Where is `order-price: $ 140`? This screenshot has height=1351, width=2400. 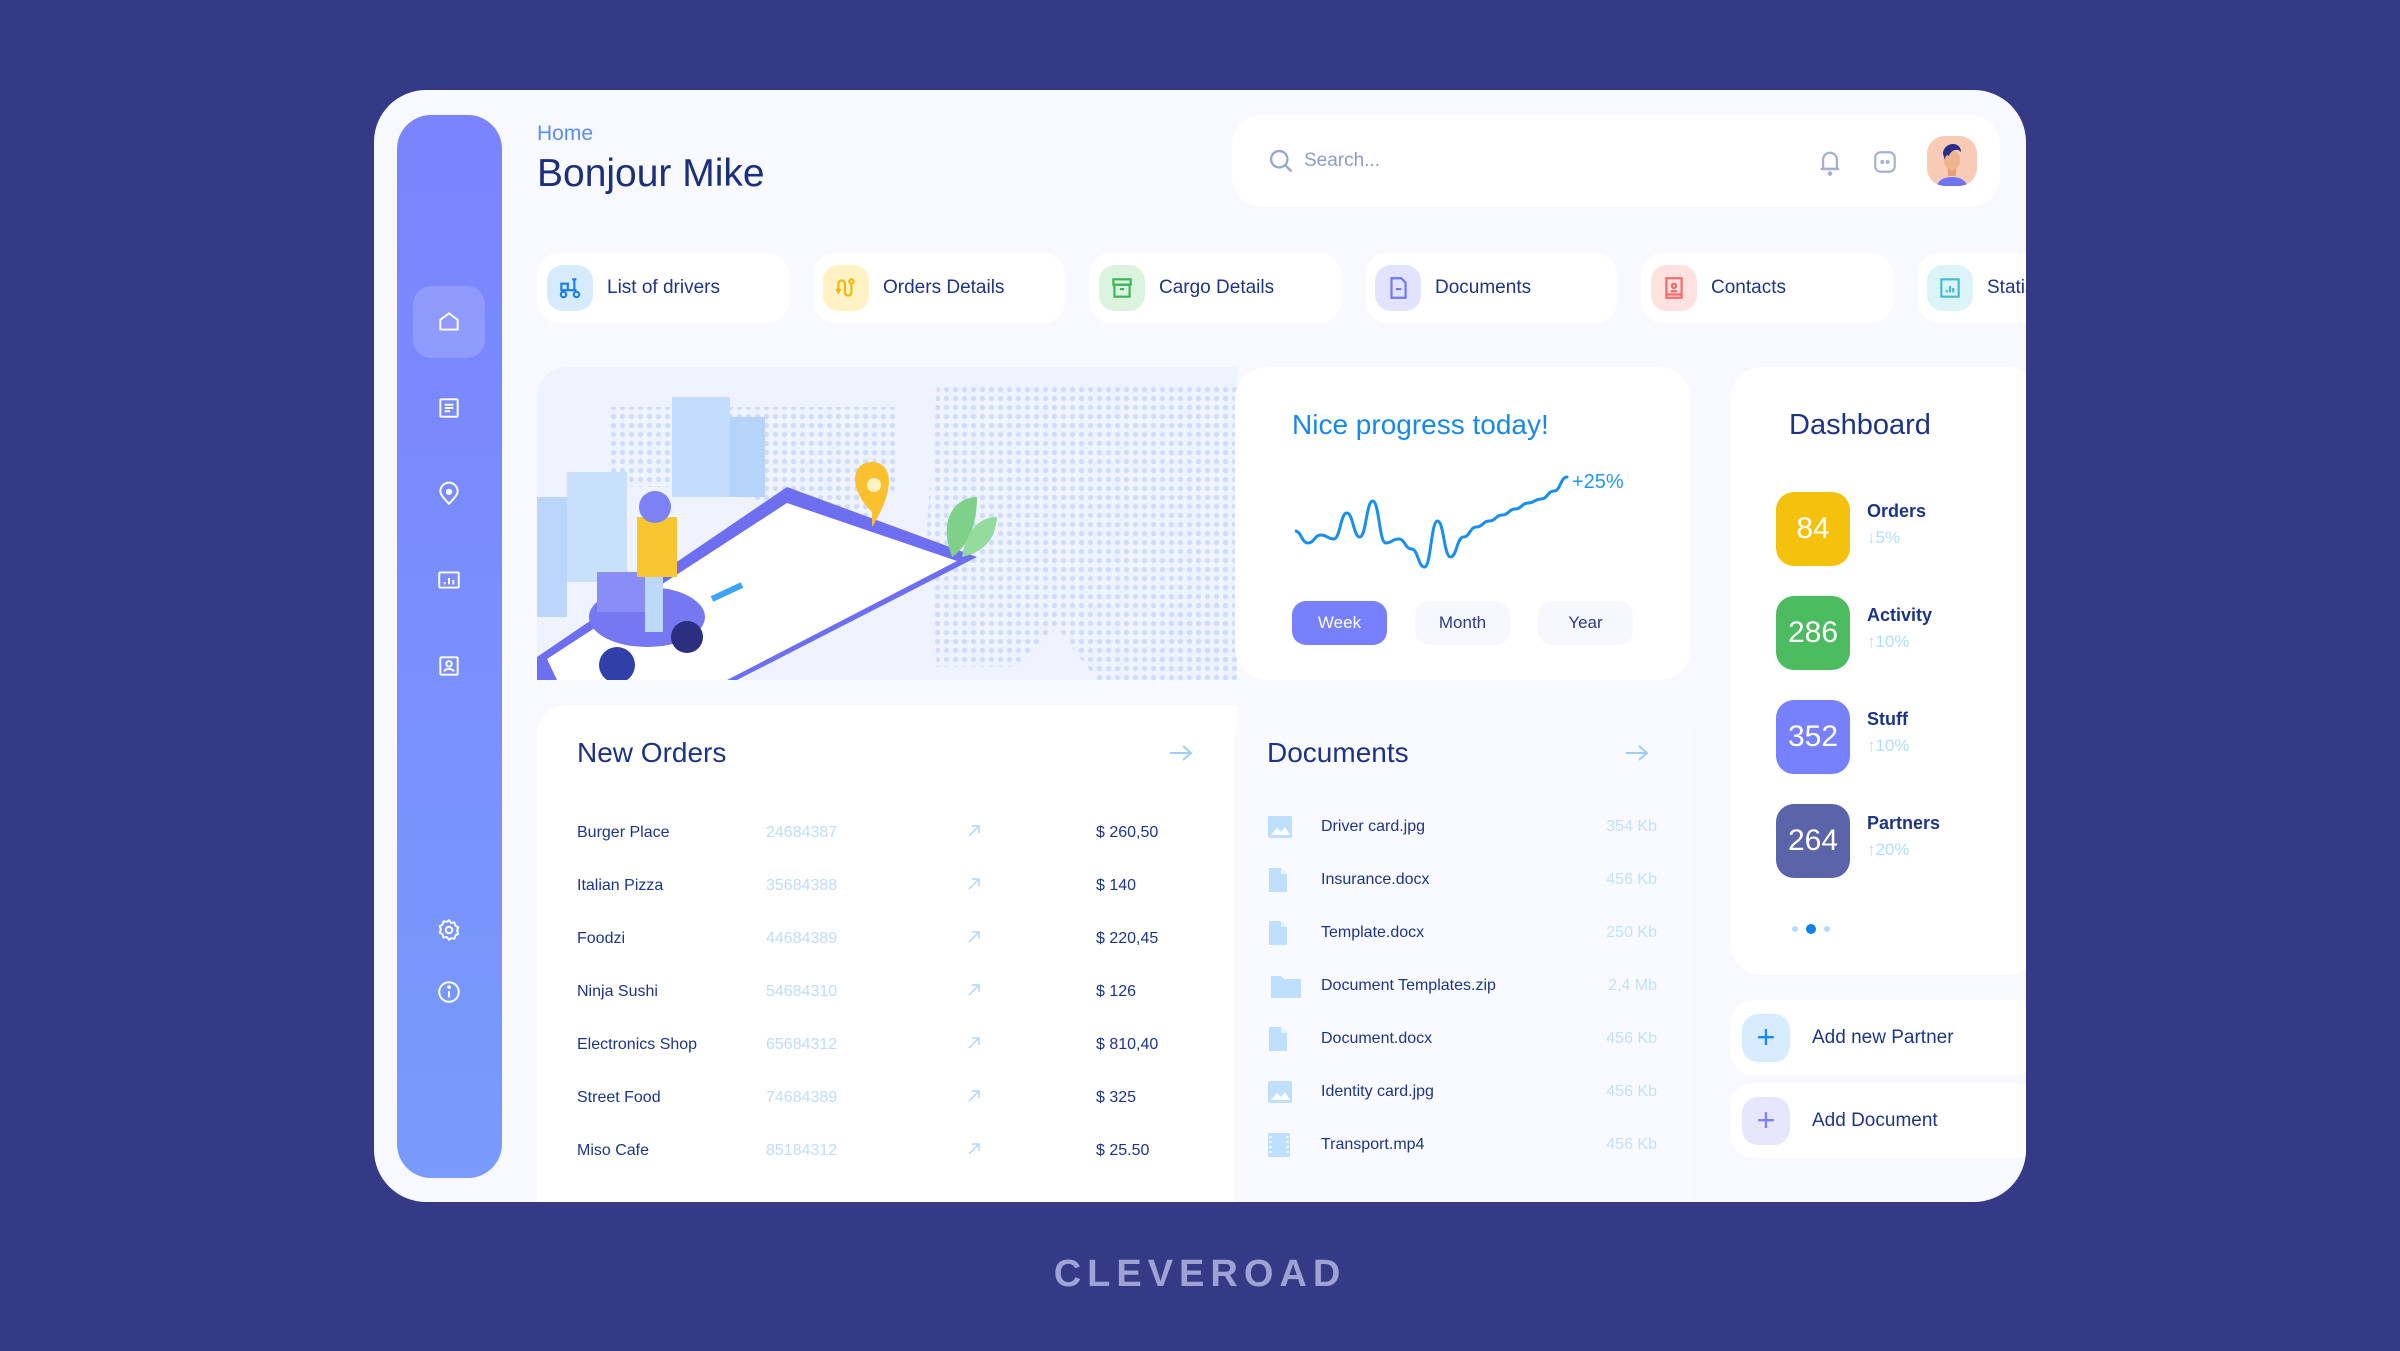
order-price: $ 140 is located at coordinates (1116, 885).